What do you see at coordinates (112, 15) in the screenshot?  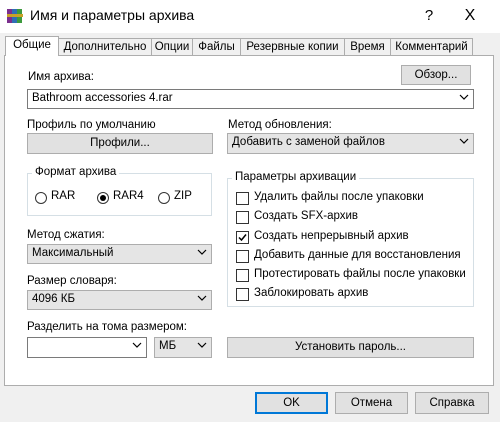 I see `window-title: Имя и параметры архива` at bounding box center [112, 15].